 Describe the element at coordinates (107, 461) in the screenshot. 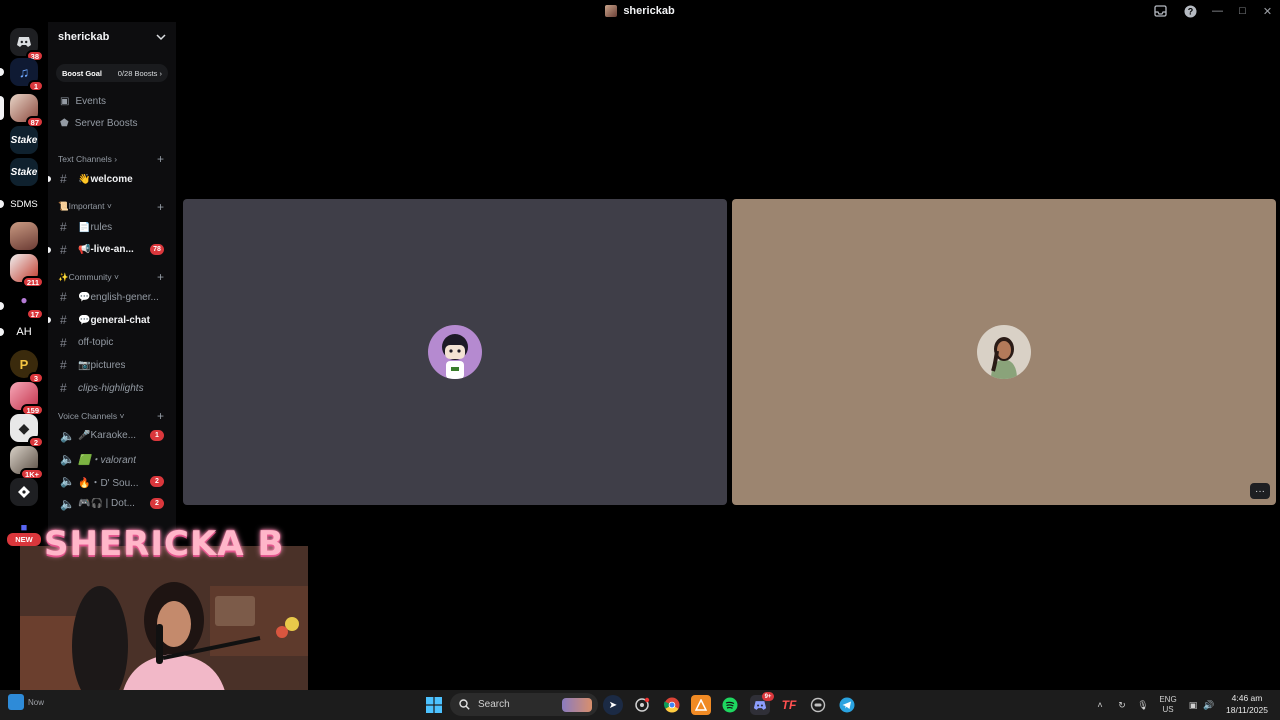

I see `channel-name: 🟩・valorant` at that location.